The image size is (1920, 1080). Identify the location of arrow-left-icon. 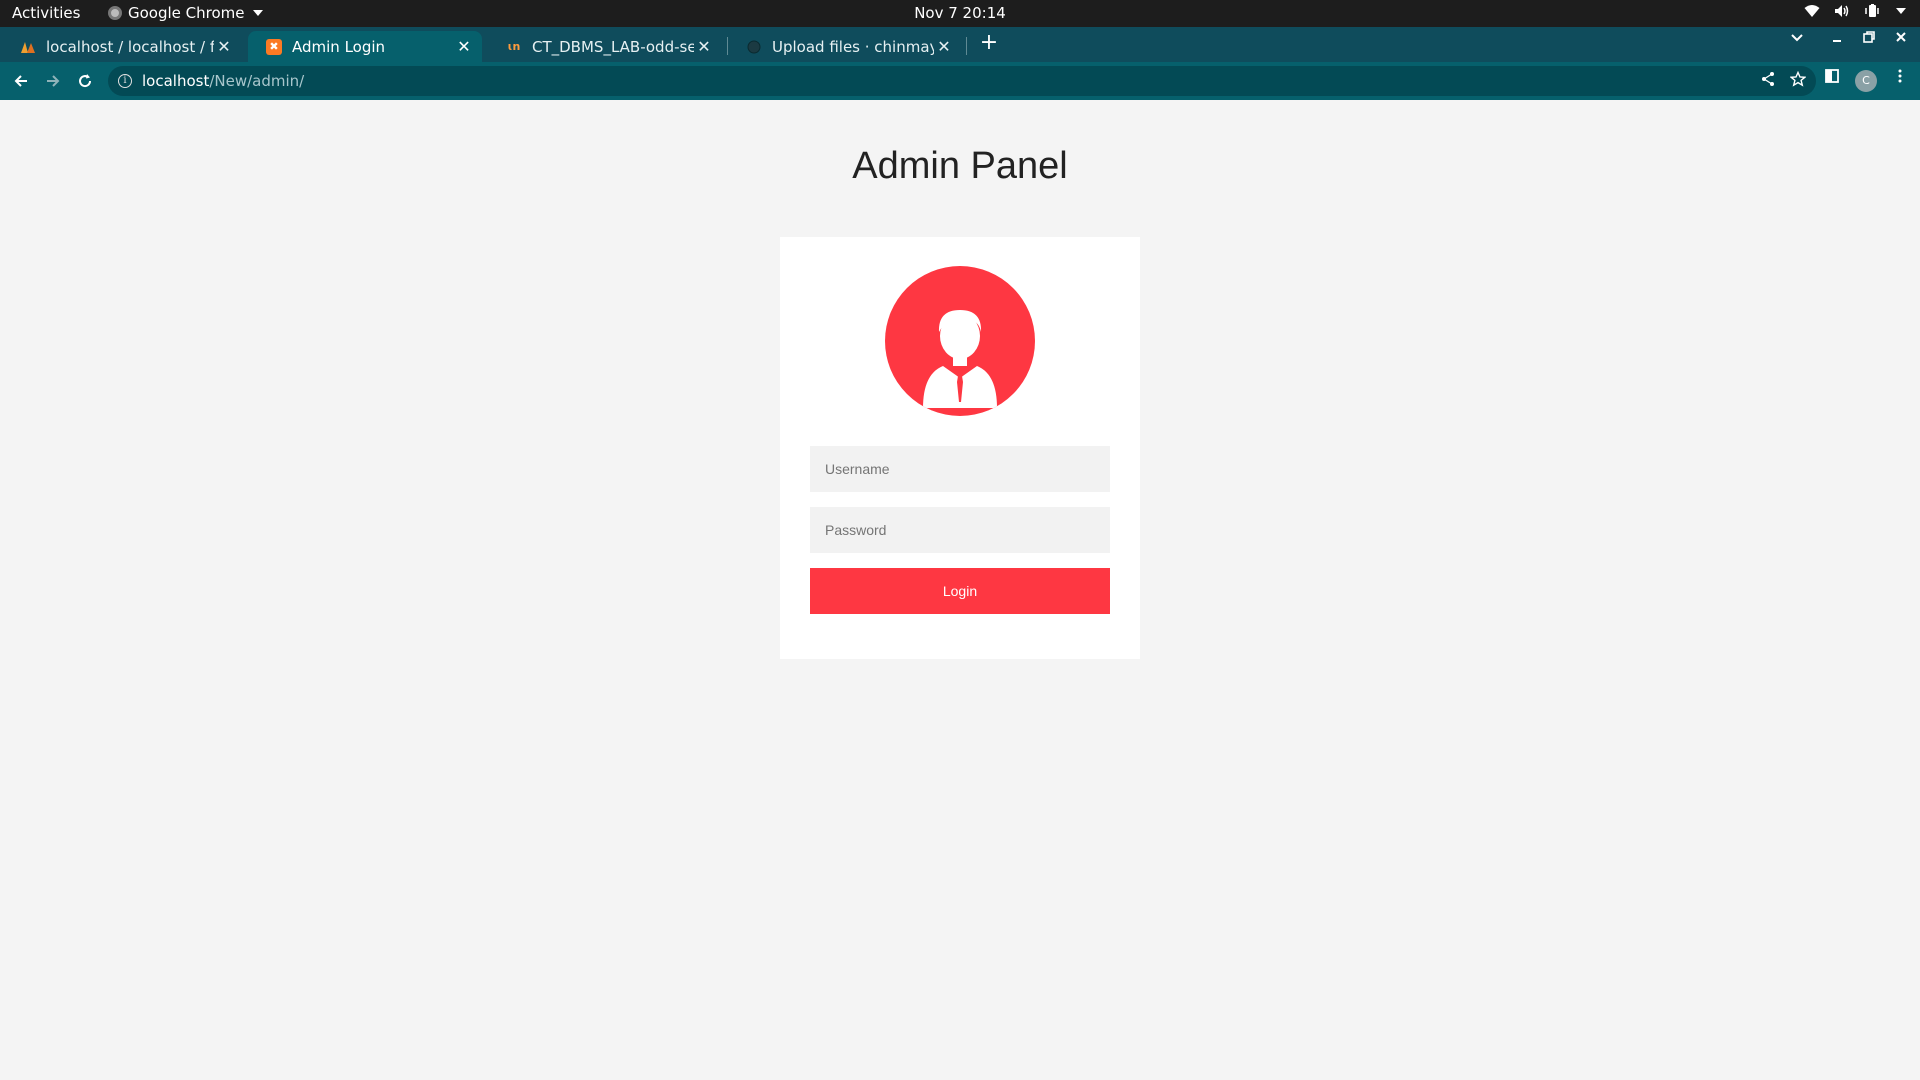
(20, 81).